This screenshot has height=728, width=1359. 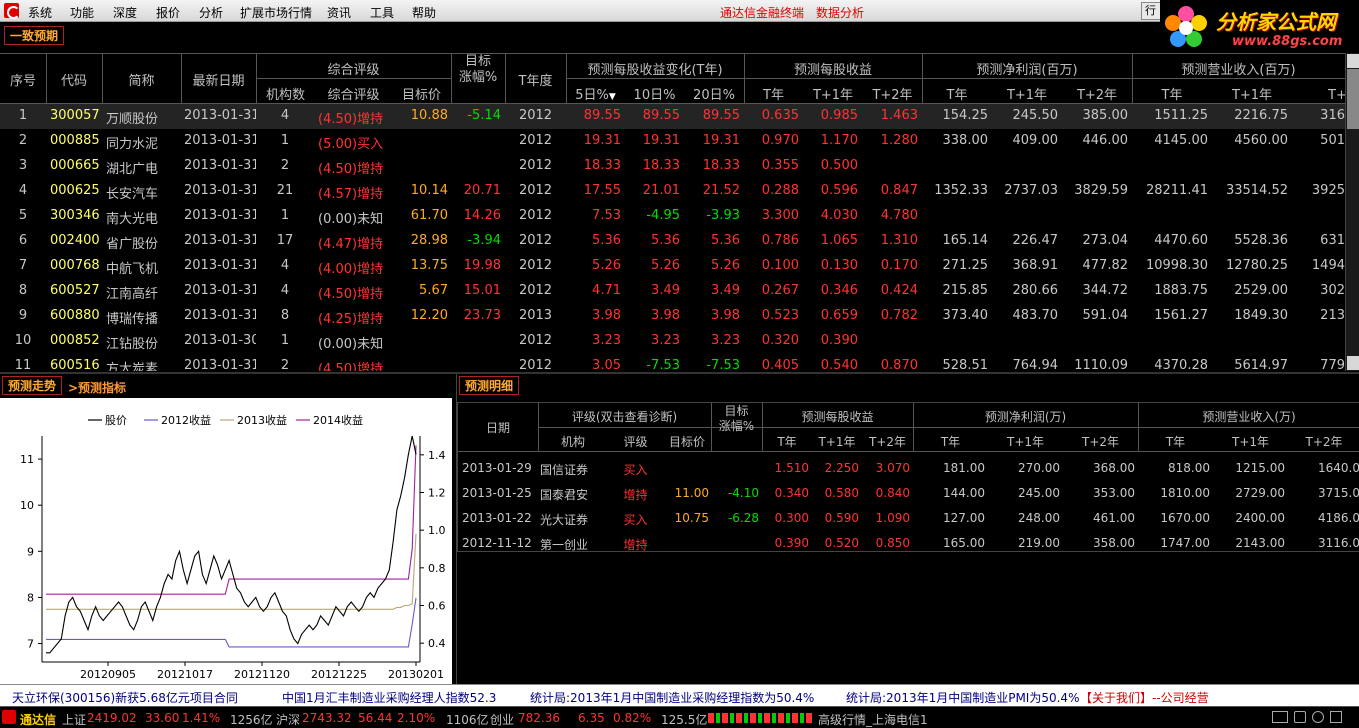 What do you see at coordinates (353, 93) in the screenshot?
I see `header-rating: 综合评级` at bounding box center [353, 93].